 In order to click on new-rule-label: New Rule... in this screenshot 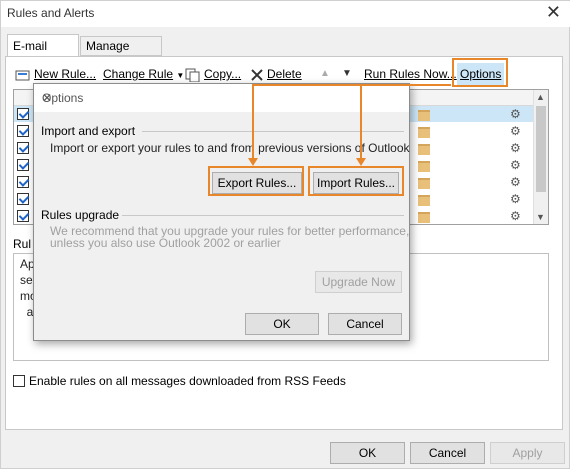, I will do `click(65, 74)`.